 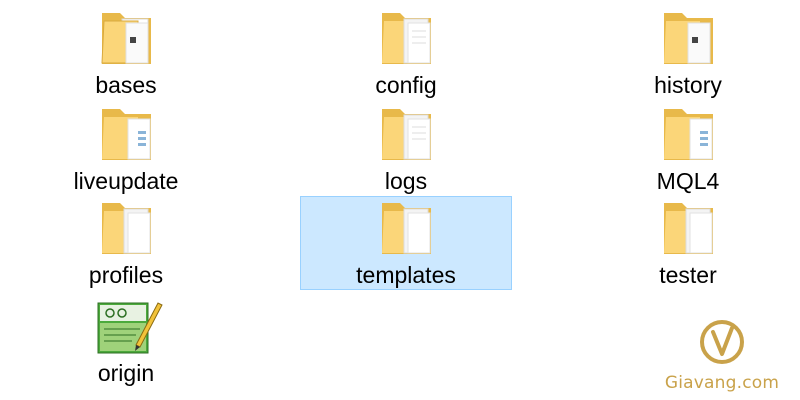 I want to click on watermark: Giavang.com, so click(x=722, y=355).